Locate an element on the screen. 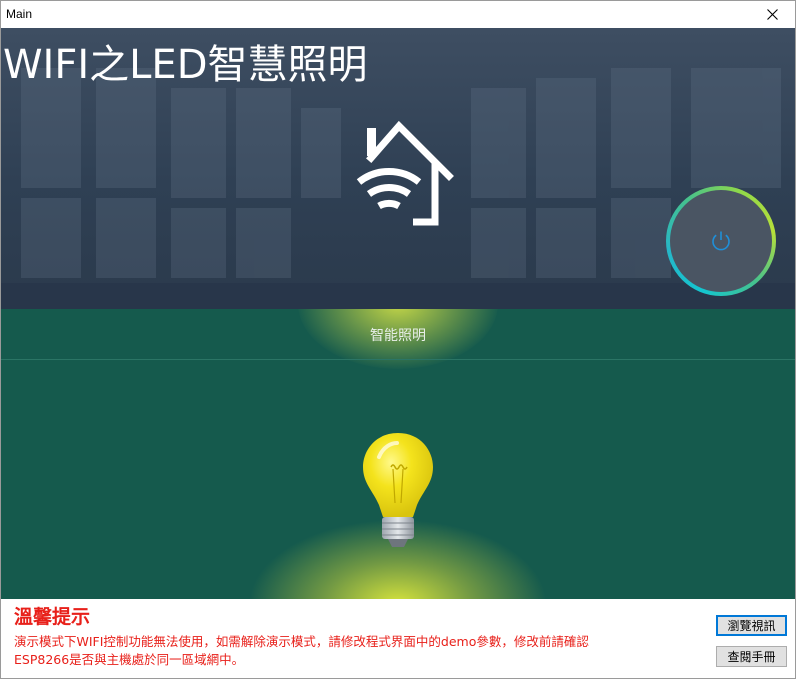 This screenshot has height=679, width=796. close-button is located at coordinates (772, 14).